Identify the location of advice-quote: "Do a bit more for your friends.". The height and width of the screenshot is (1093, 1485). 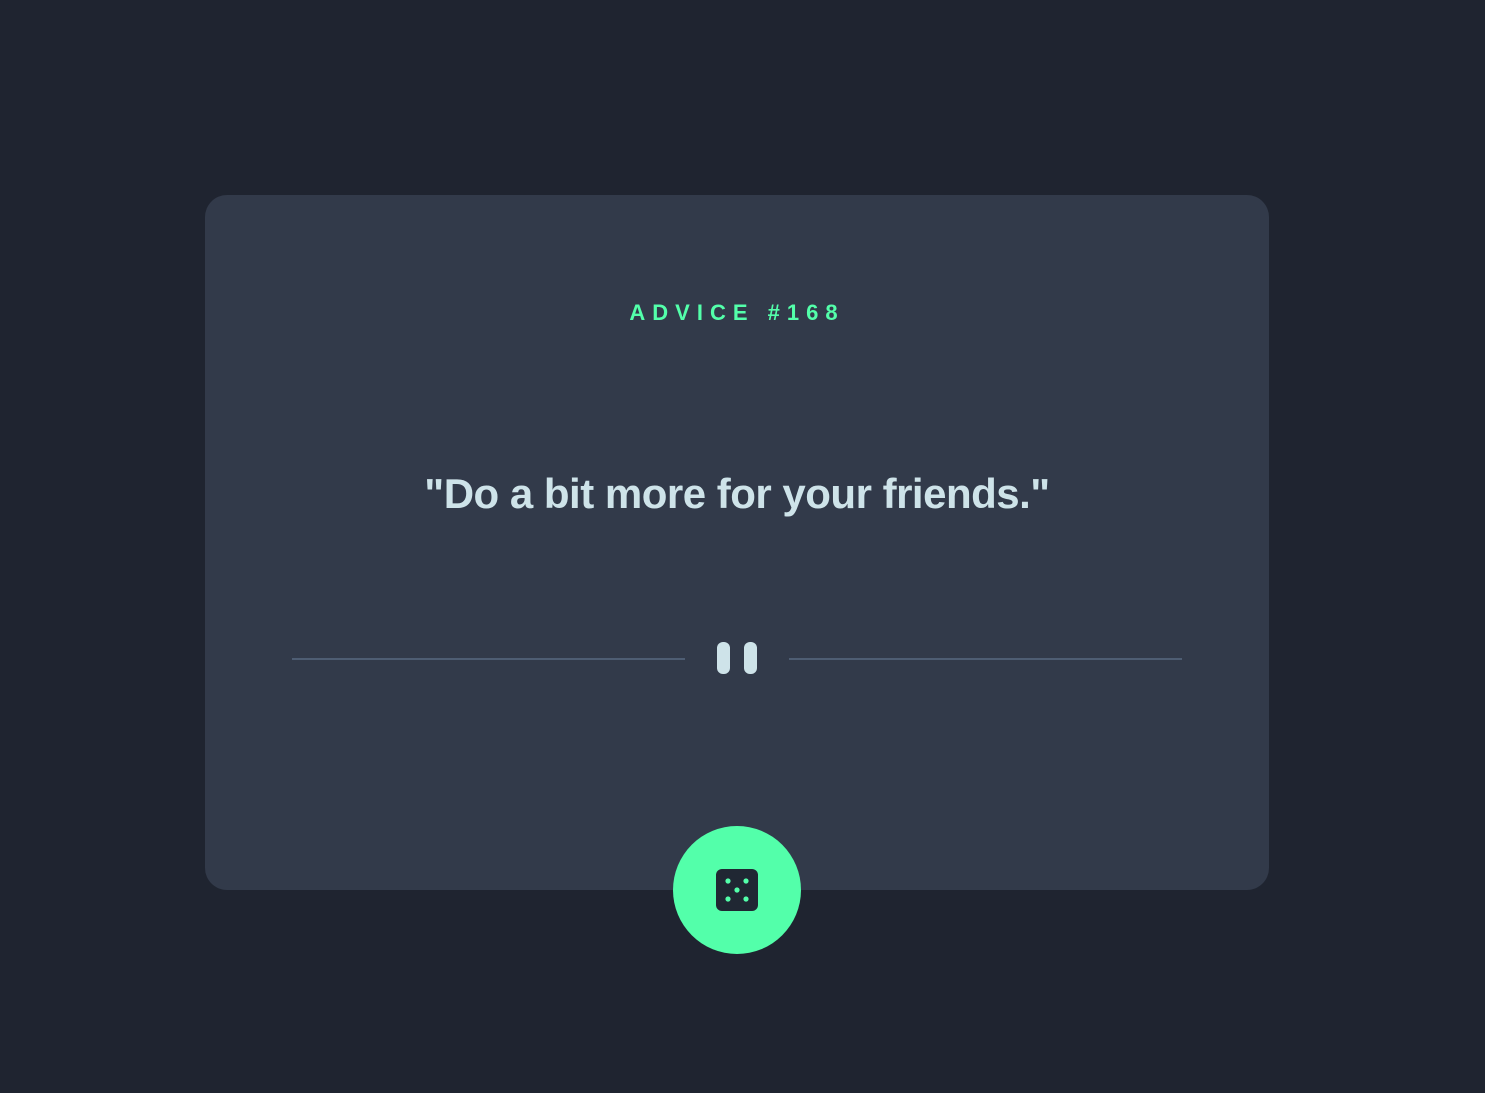
(737, 493).